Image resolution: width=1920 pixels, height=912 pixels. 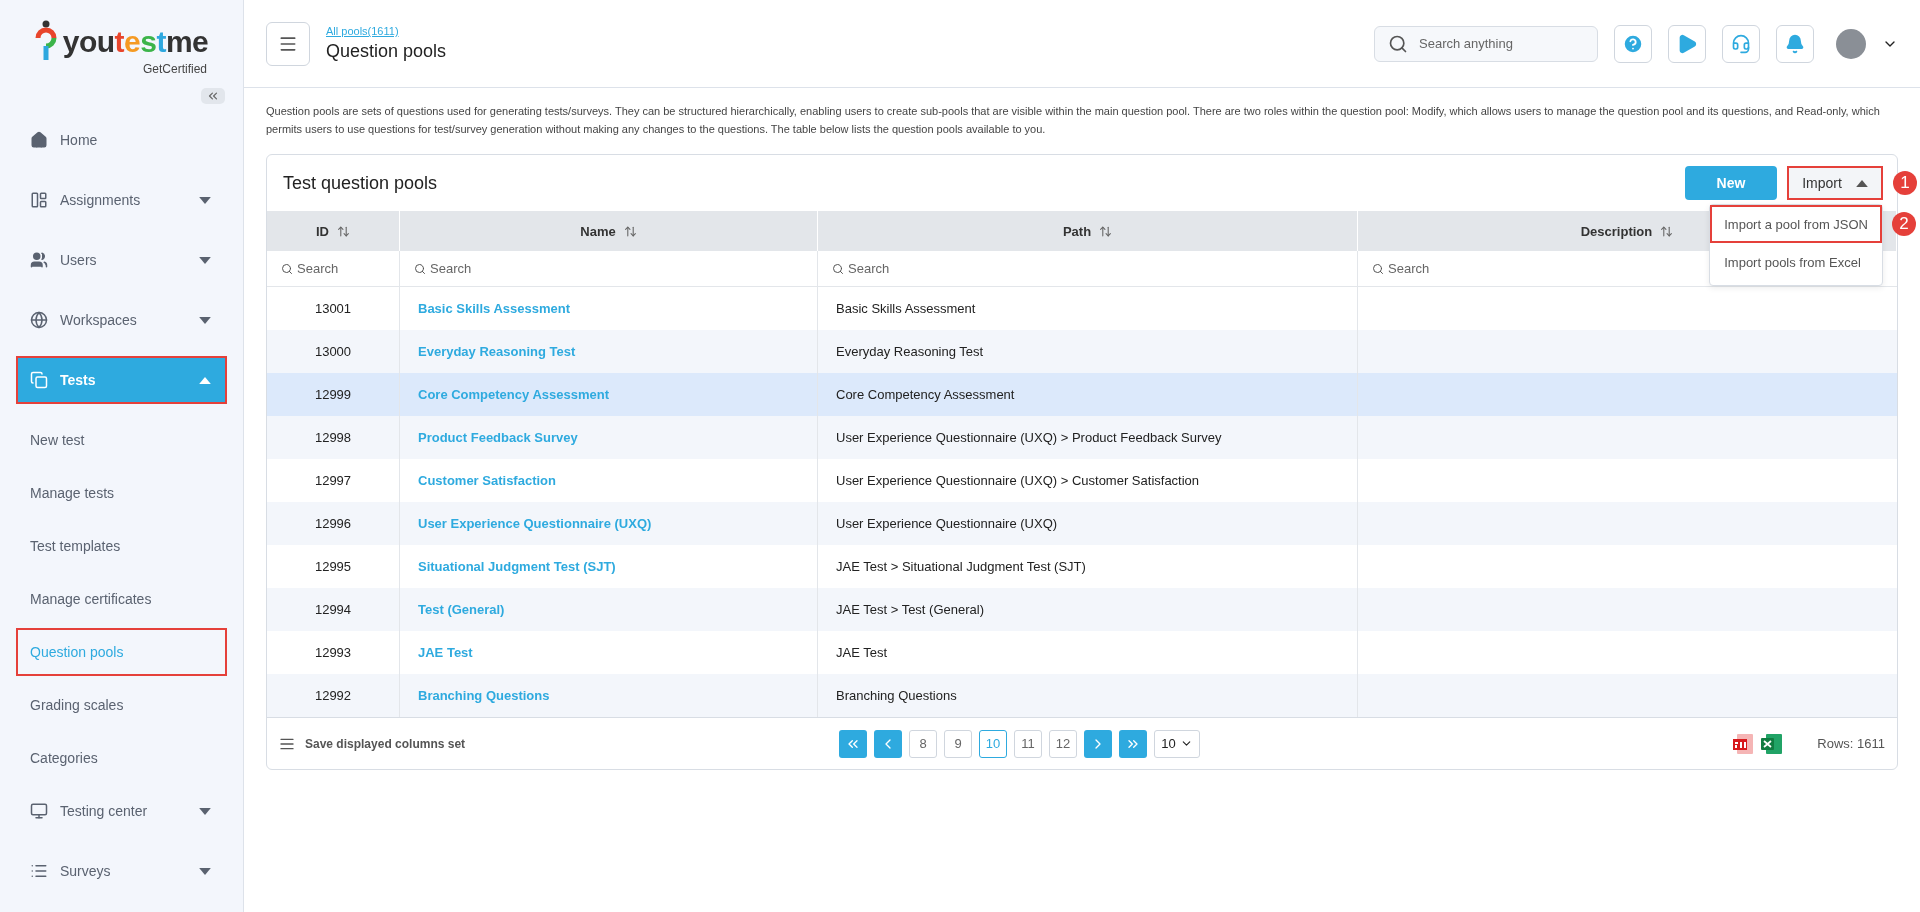 I want to click on last-page-button, so click(x=1133, y=743).